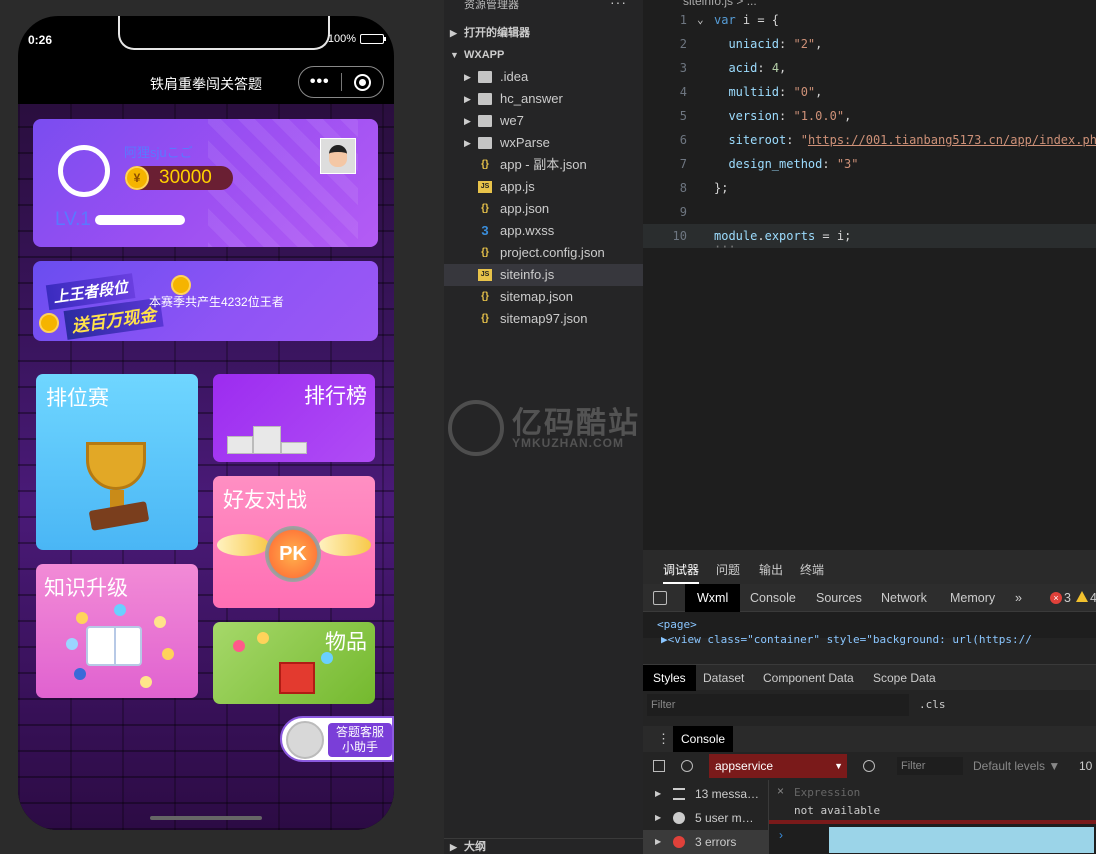 The image size is (1096, 854). Describe the element at coordinates (117, 462) in the screenshot. I see `ranked-match-card: 排位赛` at that location.